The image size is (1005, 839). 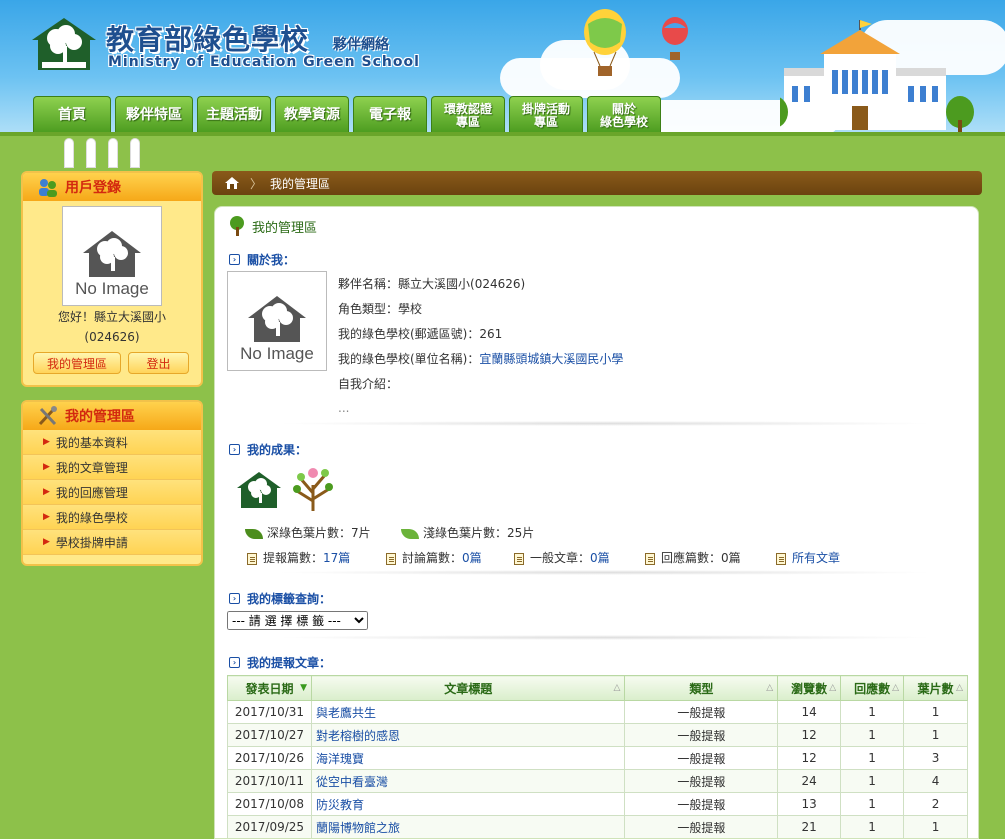 I want to click on stat-value-link: 所有文章, so click(x=816, y=558).